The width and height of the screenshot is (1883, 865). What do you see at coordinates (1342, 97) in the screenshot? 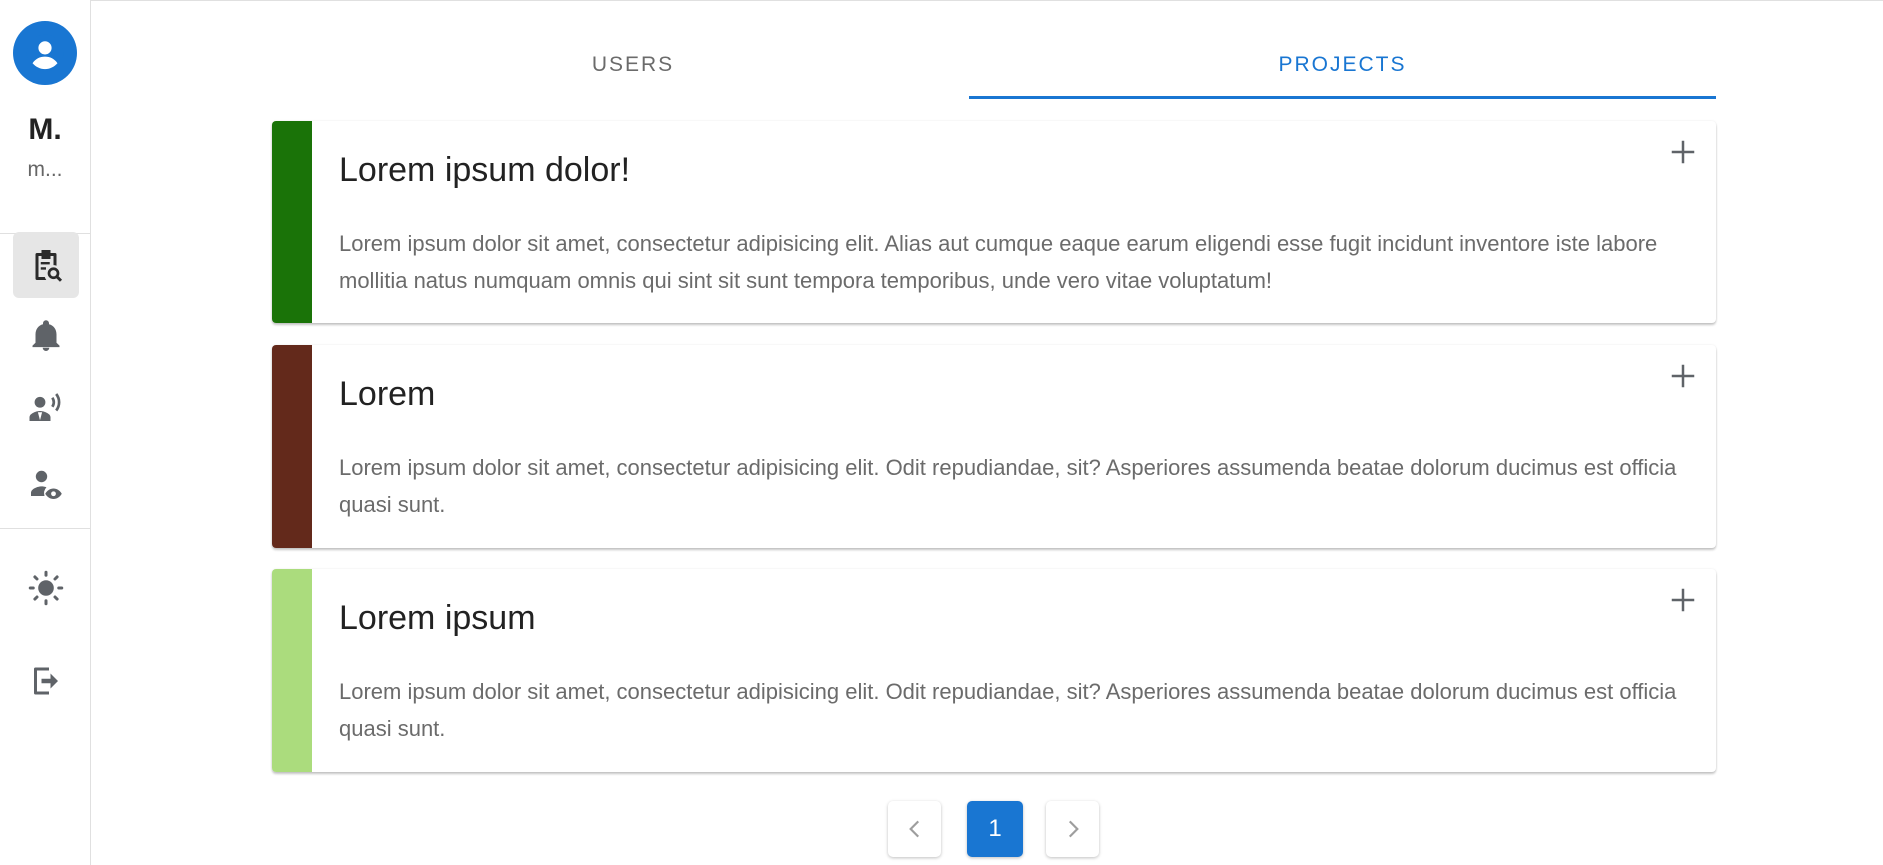
I see `tab-indicator` at bounding box center [1342, 97].